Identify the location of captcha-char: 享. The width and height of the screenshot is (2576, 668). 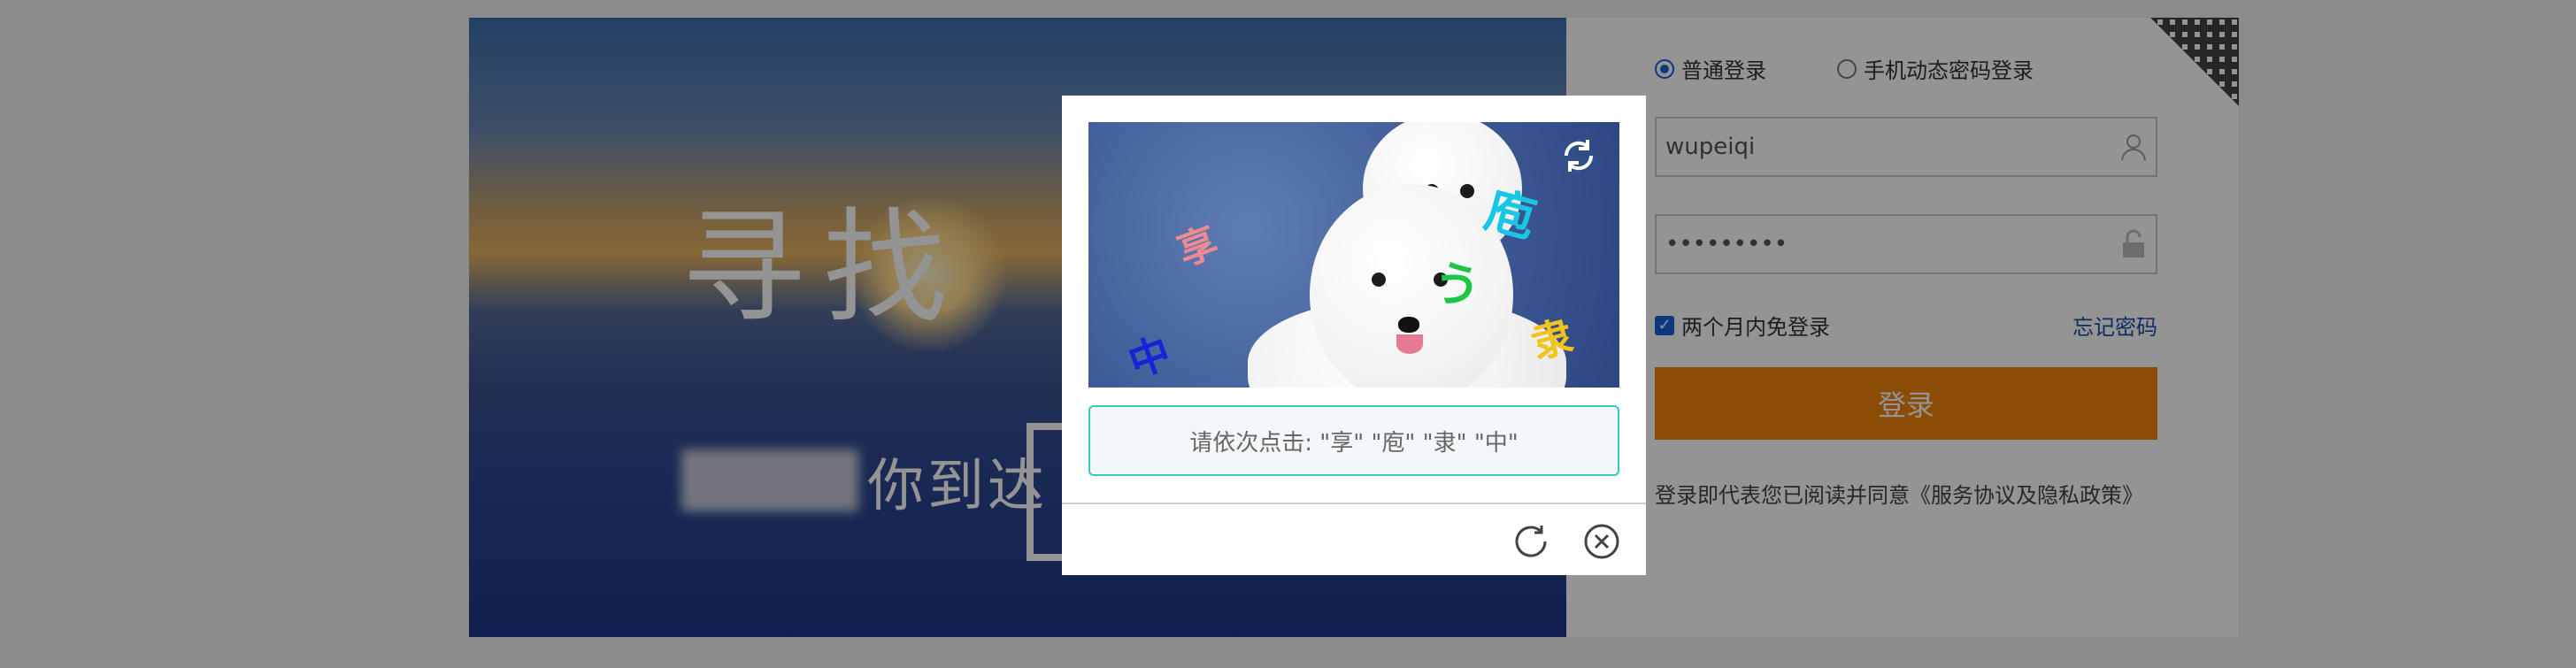
(1198, 247).